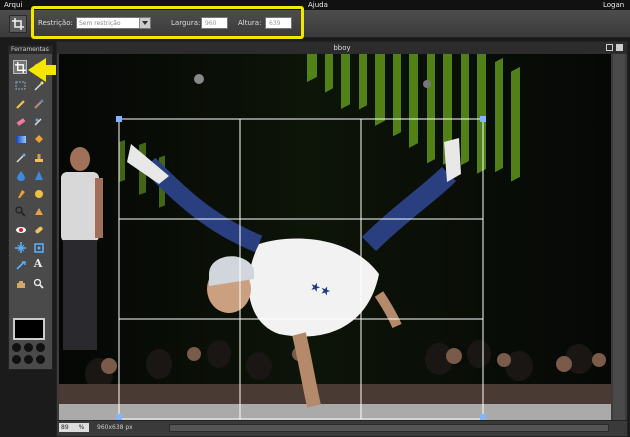 The image size is (630, 437). I want to click on pencil-icon, so click(20, 104).